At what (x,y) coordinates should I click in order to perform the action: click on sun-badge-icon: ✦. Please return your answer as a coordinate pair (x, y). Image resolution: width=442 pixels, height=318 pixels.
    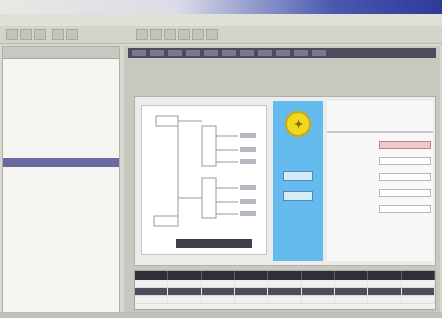
    Looking at the image, I should click on (298, 124).